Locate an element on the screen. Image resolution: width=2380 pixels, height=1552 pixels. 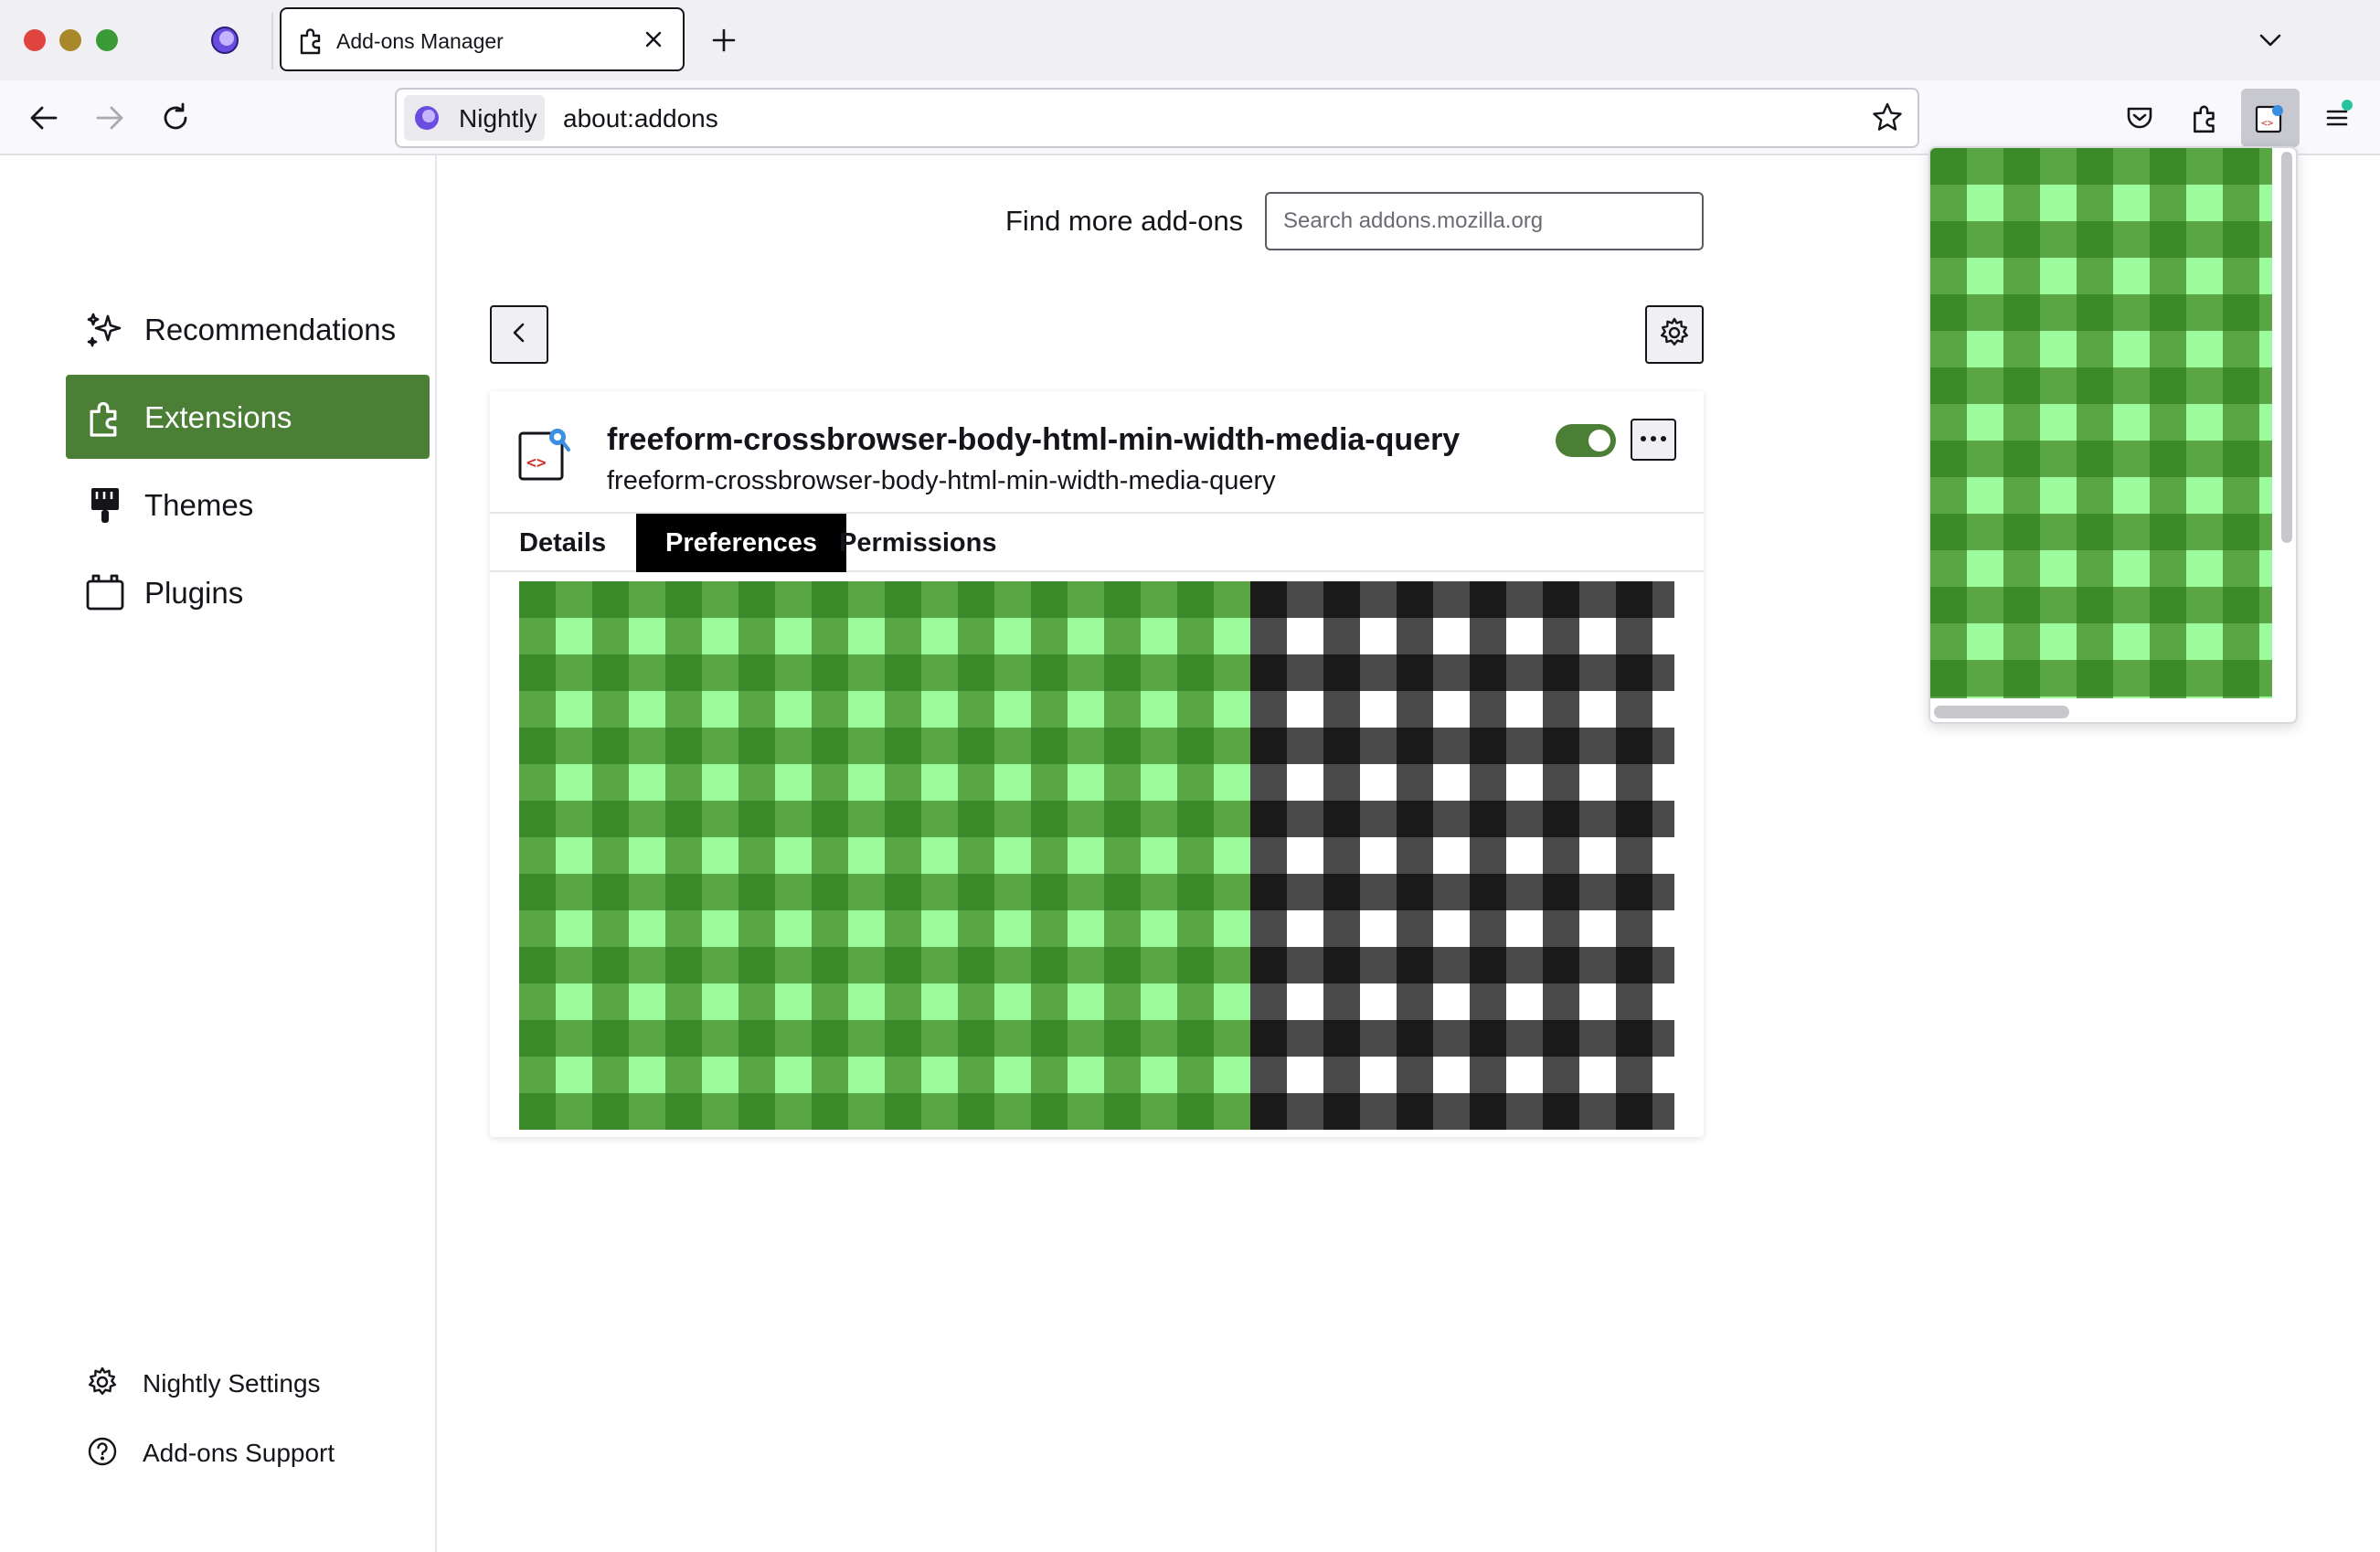
back-button is located at coordinates (519, 335).